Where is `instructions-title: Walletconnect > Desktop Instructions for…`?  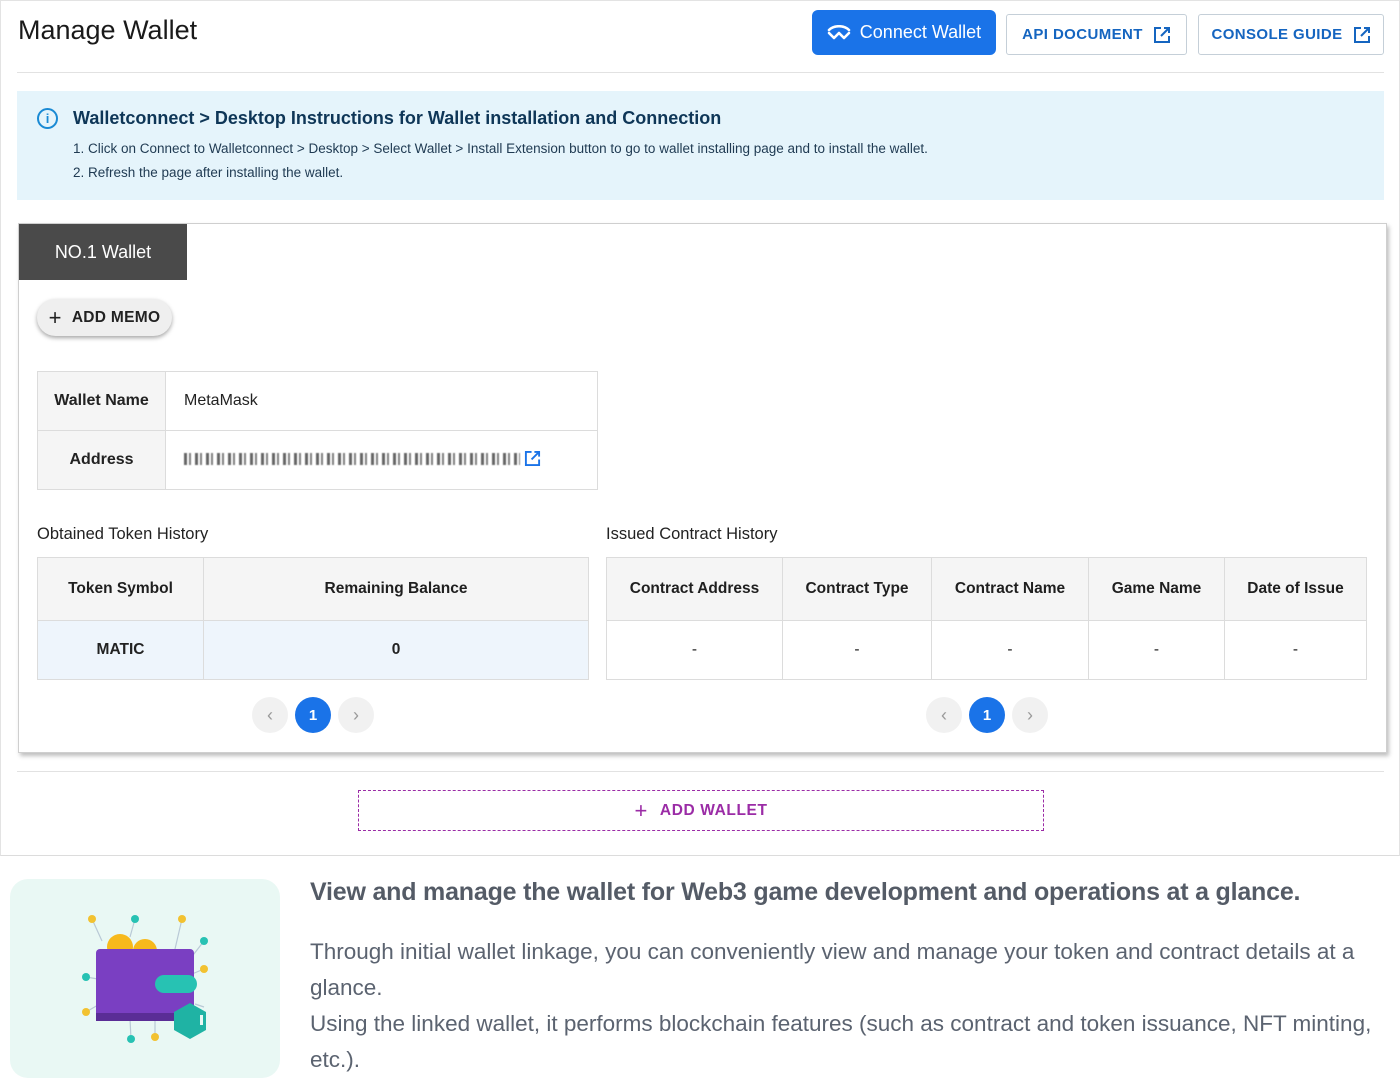
instructions-title: Walletconnect > Desktop Instructions for… is located at coordinates (397, 118).